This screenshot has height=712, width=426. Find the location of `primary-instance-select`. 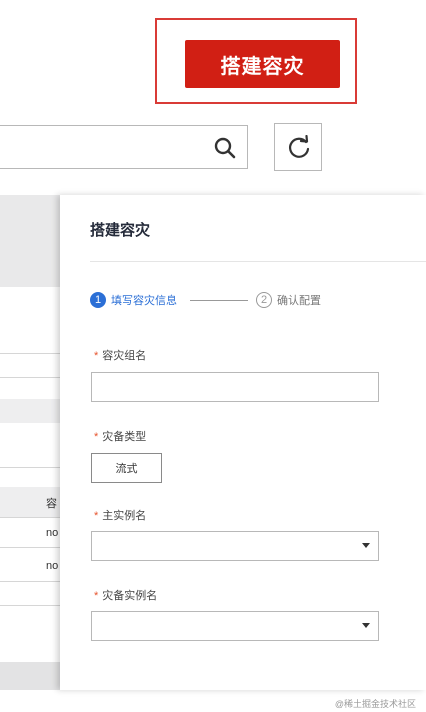

primary-instance-select is located at coordinates (235, 546).